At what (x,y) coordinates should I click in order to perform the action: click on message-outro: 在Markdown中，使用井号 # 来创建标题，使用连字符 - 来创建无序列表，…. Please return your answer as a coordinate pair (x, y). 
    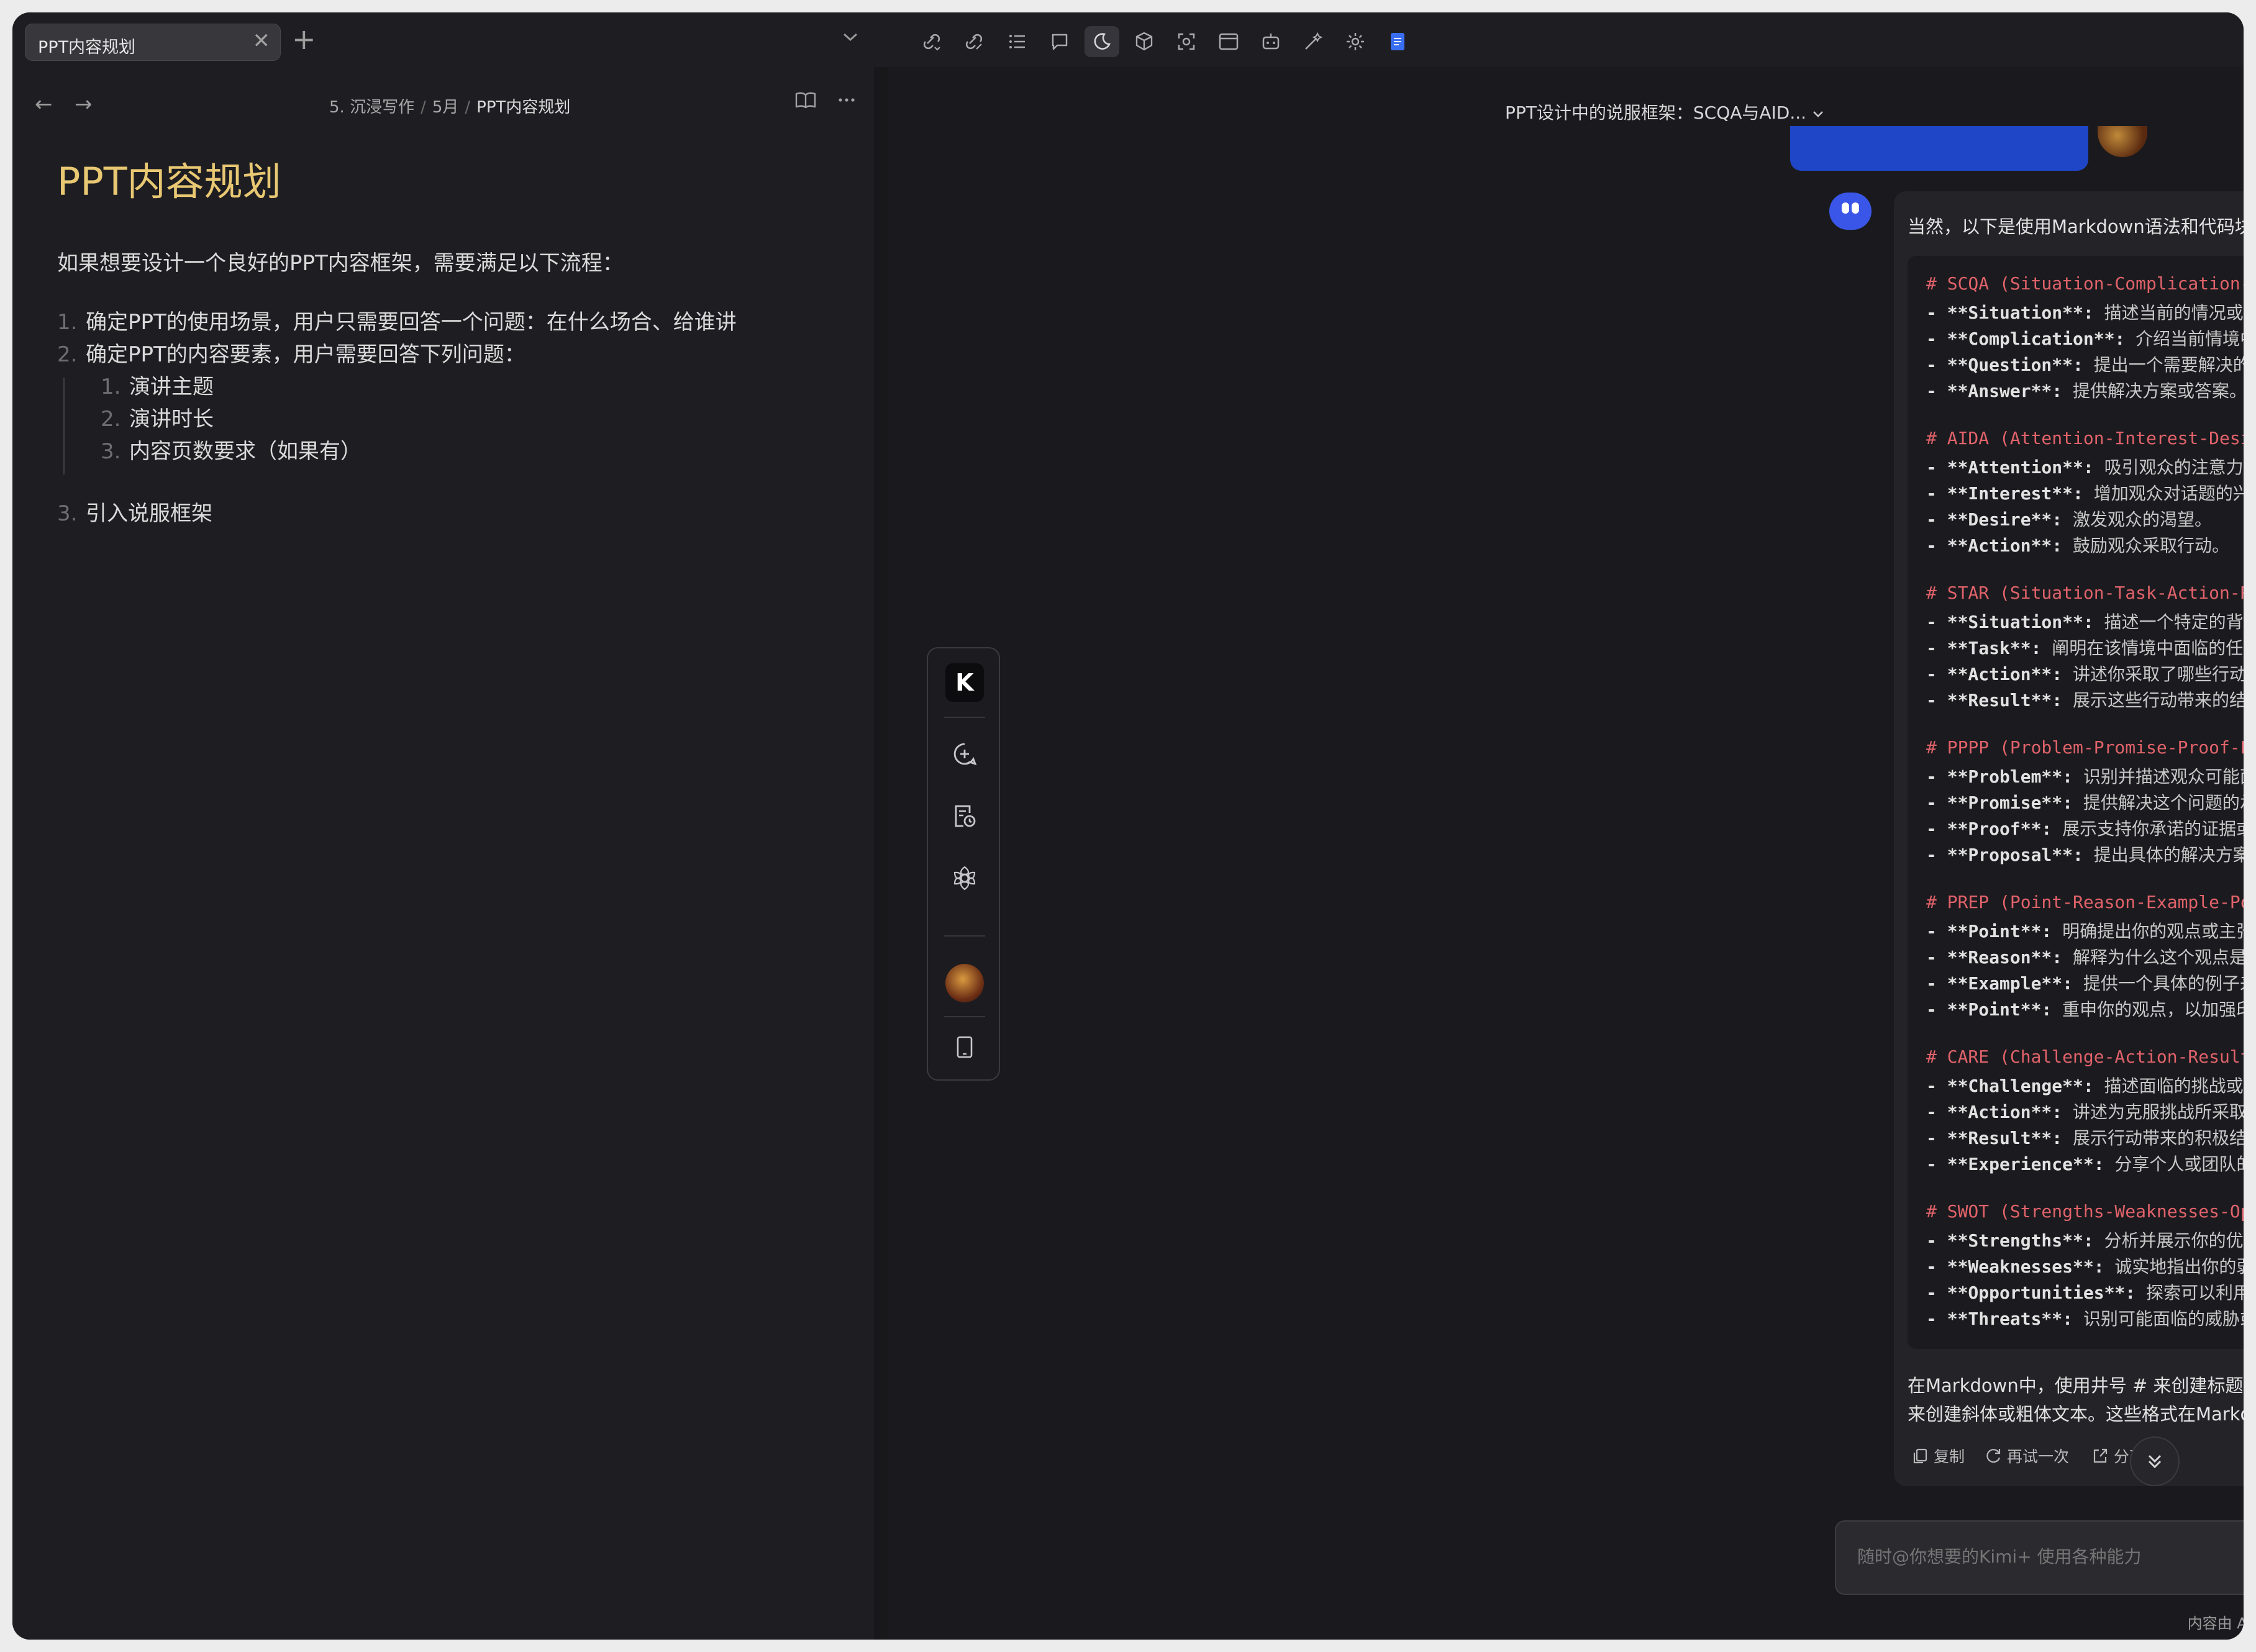
    Looking at the image, I should click on (2076, 1400).